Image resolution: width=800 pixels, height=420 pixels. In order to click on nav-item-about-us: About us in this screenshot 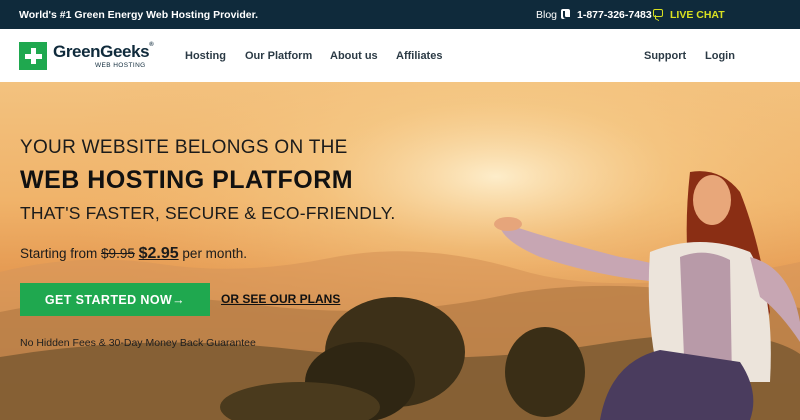, I will do `click(354, 56)`.